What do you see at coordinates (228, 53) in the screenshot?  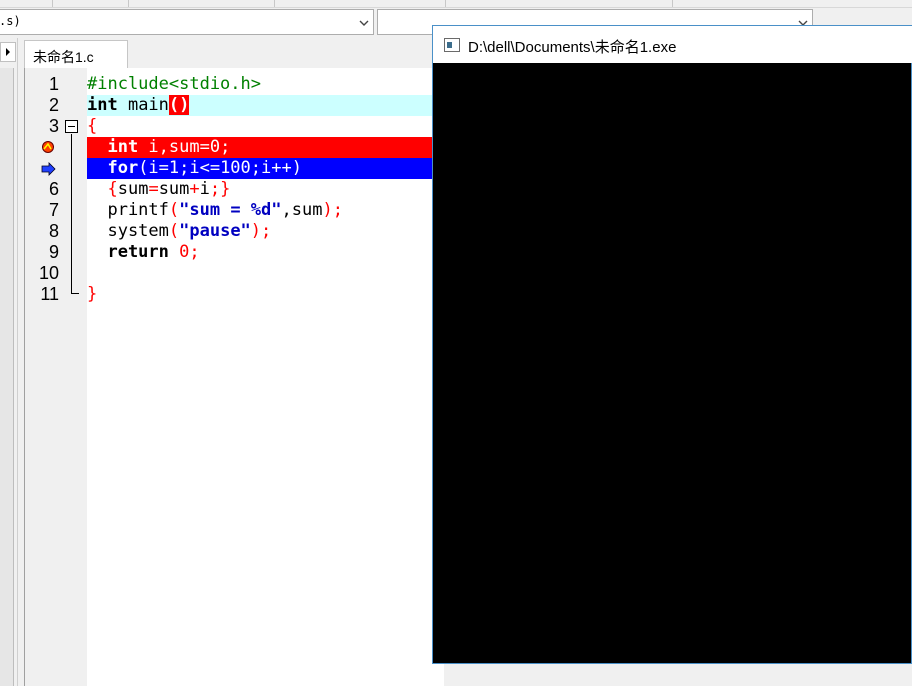 I see `editor-tab-bar: 未命名1.c` at bounding box center [228, 53].